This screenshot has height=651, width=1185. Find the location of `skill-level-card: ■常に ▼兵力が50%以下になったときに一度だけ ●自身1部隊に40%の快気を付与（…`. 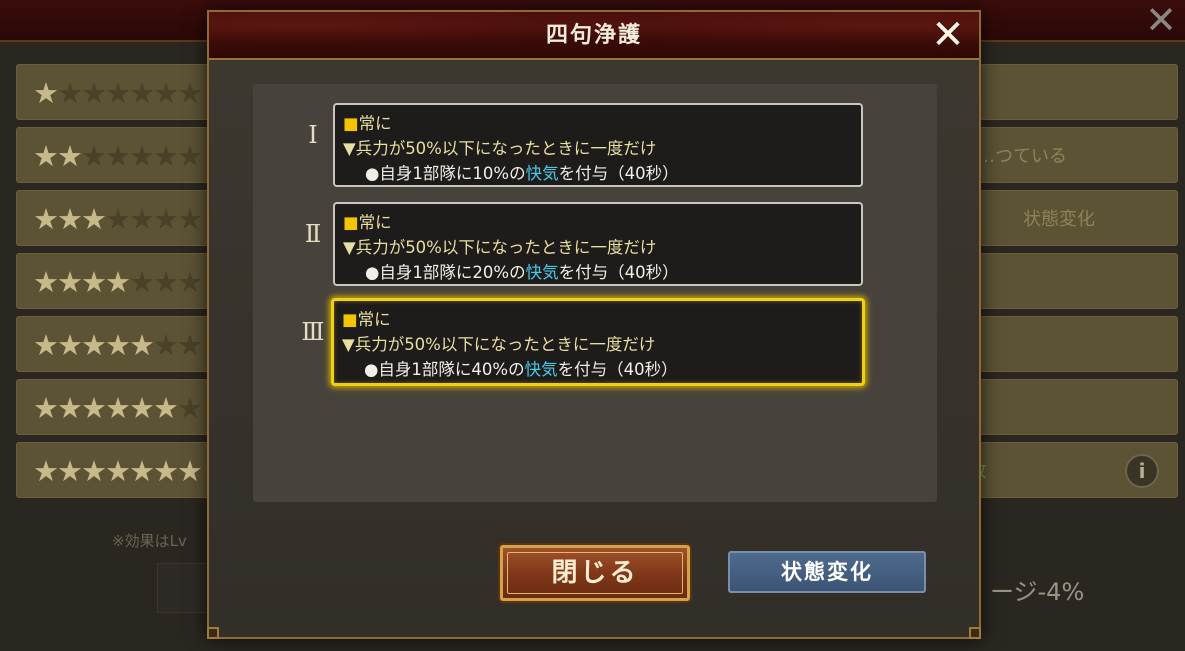

skill-level-card: ■常に ▼兵力が50%以下になったときに一度だけ ●自身1部隊に40%の快気を付与（… is located at coordinates (598, 342).